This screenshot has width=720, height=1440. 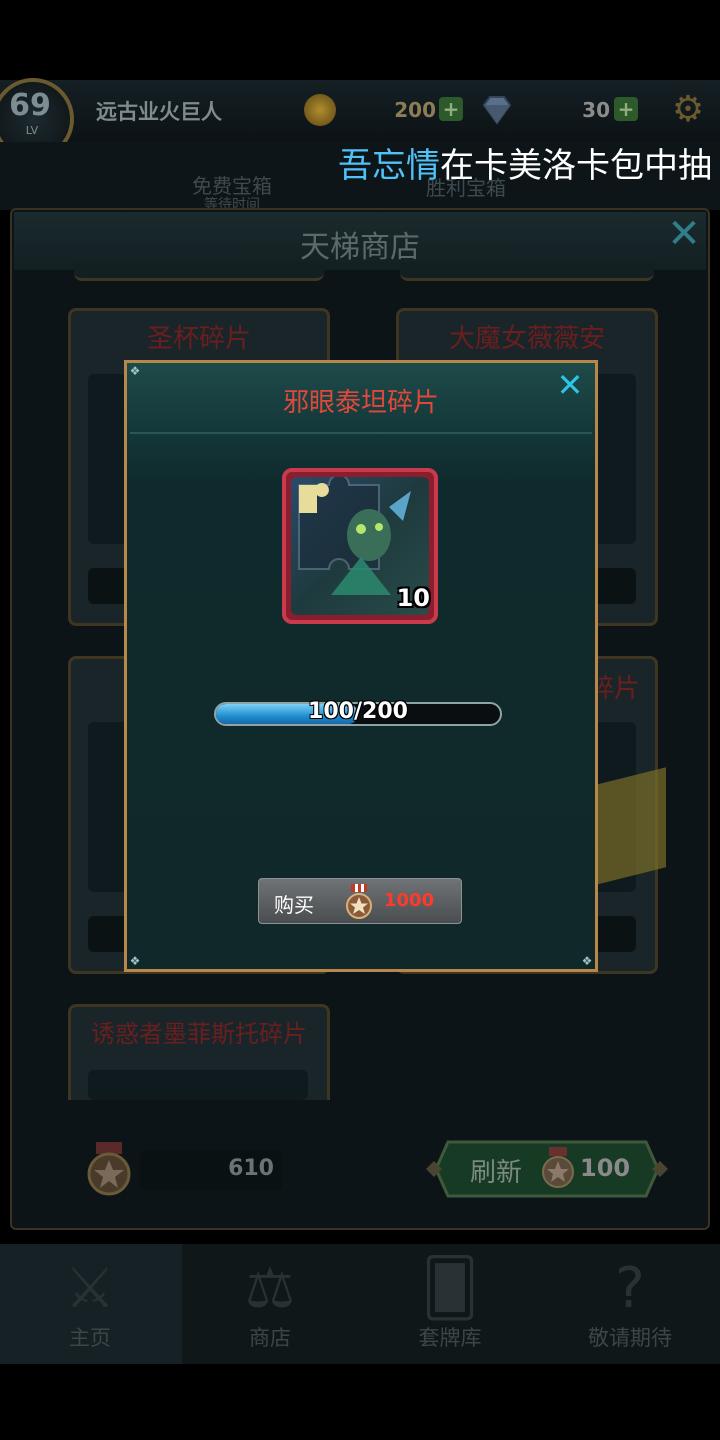 What do you see at coordinates (294, 905) in the screenshot?
I see `buy-label: 购买` at bounding box center [294, 905].